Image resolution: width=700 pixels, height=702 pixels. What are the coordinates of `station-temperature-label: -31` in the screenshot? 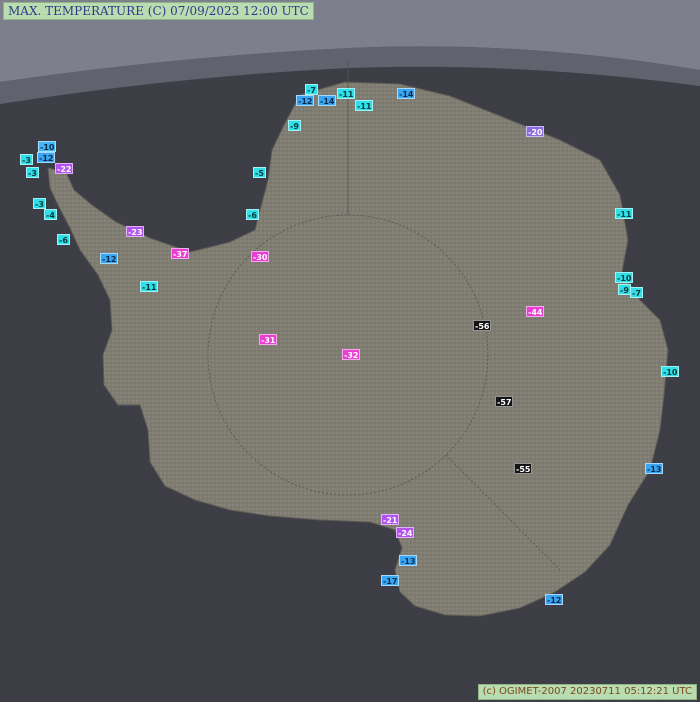 It's located at (268, 339).